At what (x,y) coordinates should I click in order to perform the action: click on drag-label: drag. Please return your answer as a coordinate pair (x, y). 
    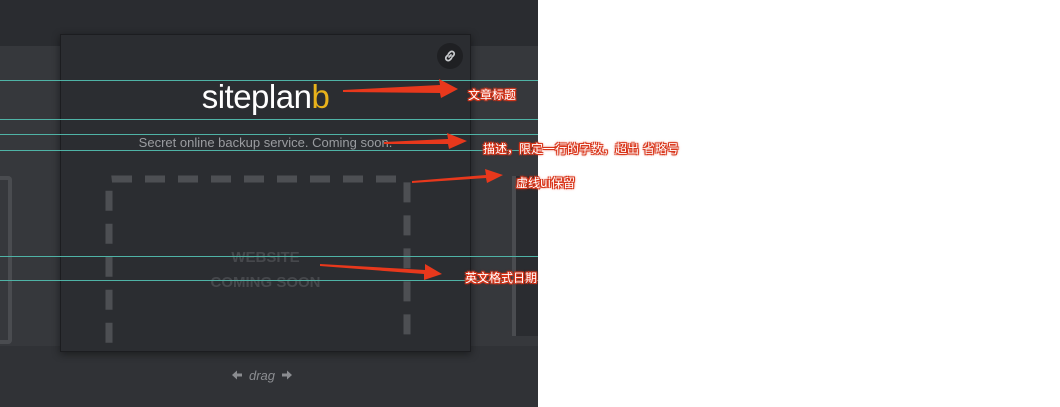
    Looking at the image, I should click on (262, 375).